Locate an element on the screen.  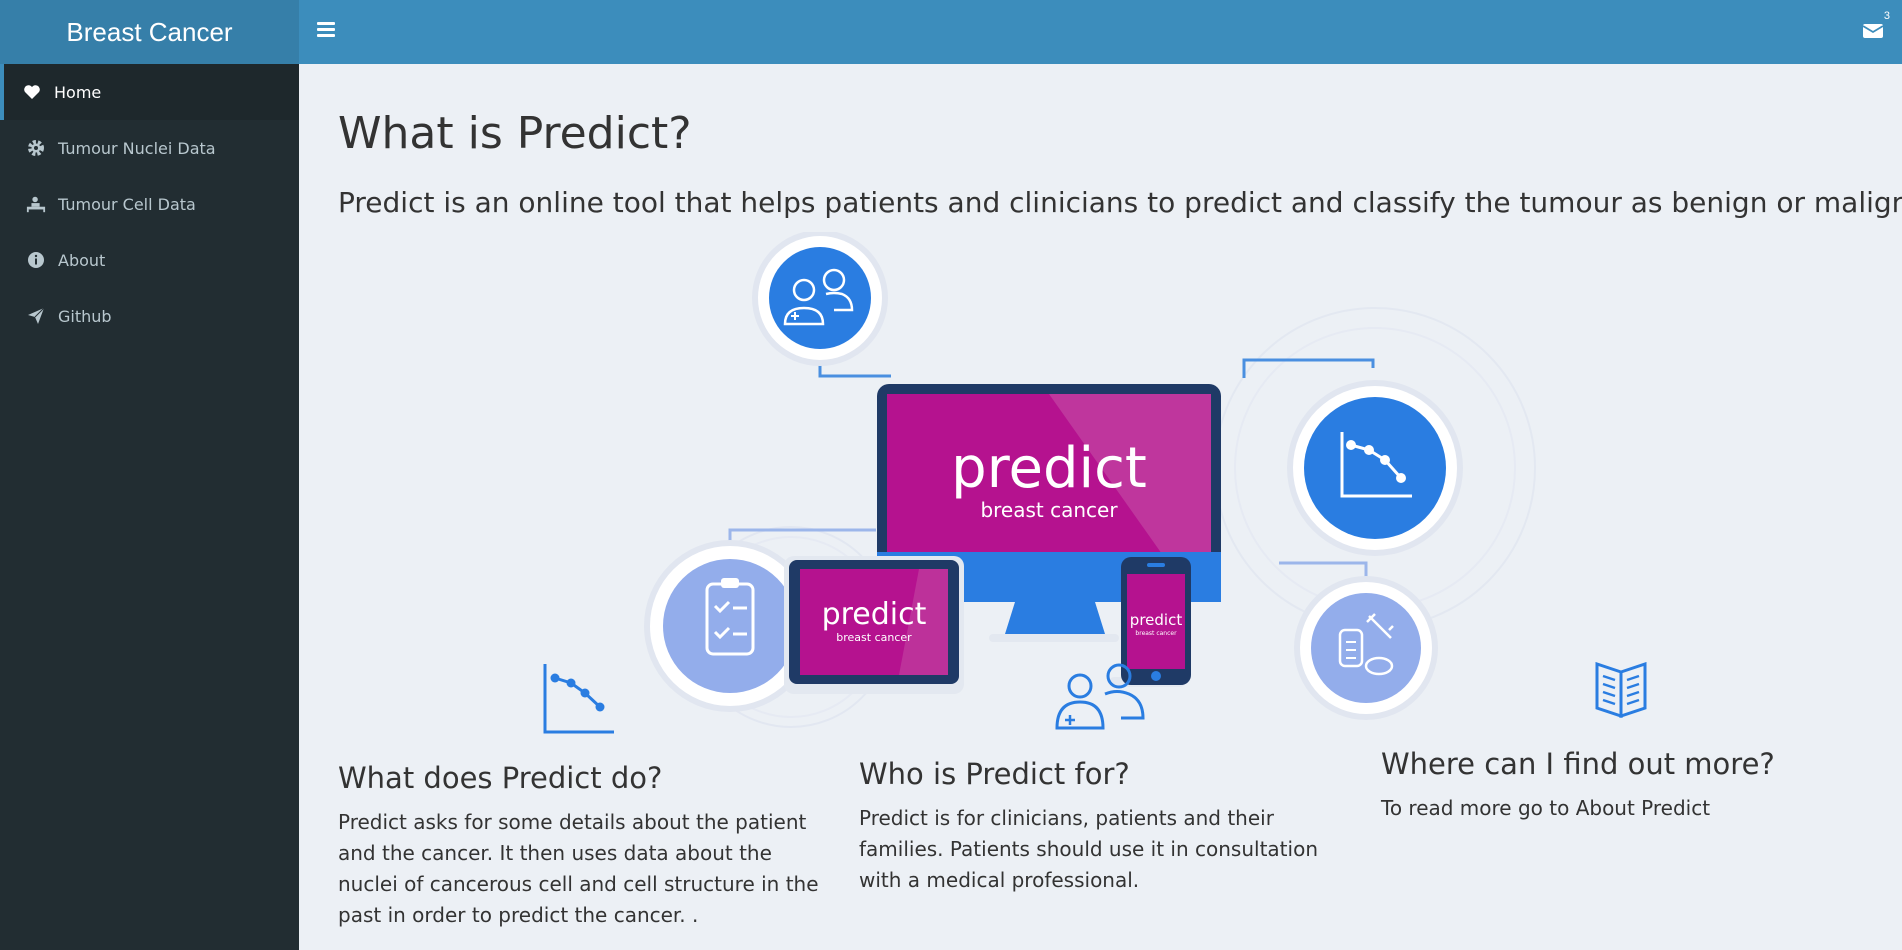
column-heading: Who is Predict for? is located at coordinates (994, 774).